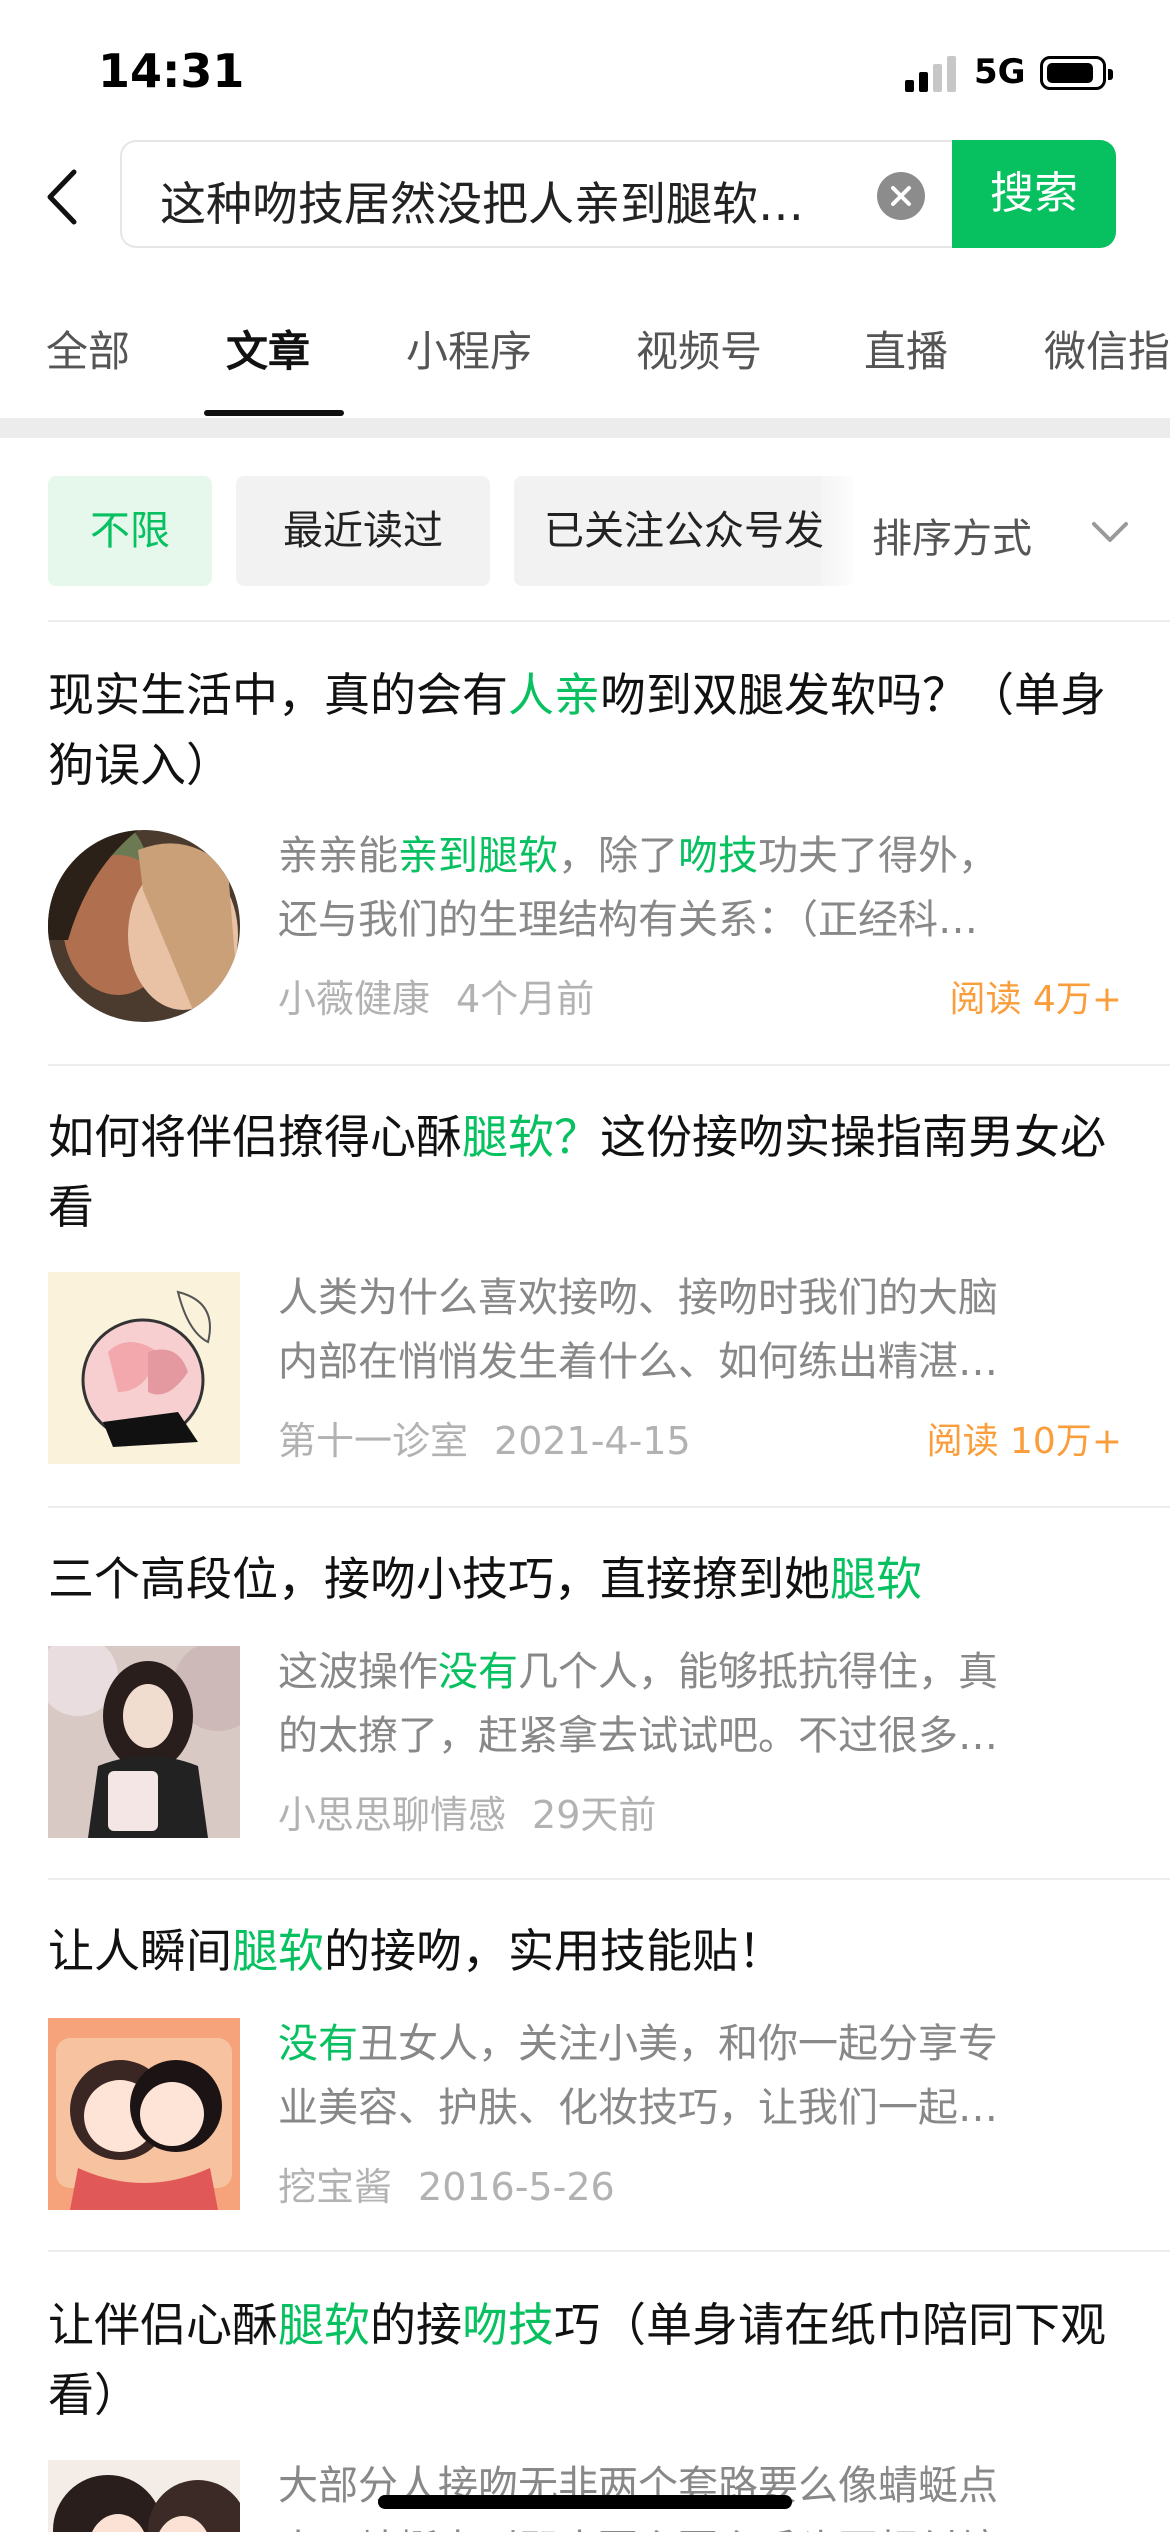  Describe the element at coordinates (1076, 73) in the screenshot. I see `battery-icon` at that location.